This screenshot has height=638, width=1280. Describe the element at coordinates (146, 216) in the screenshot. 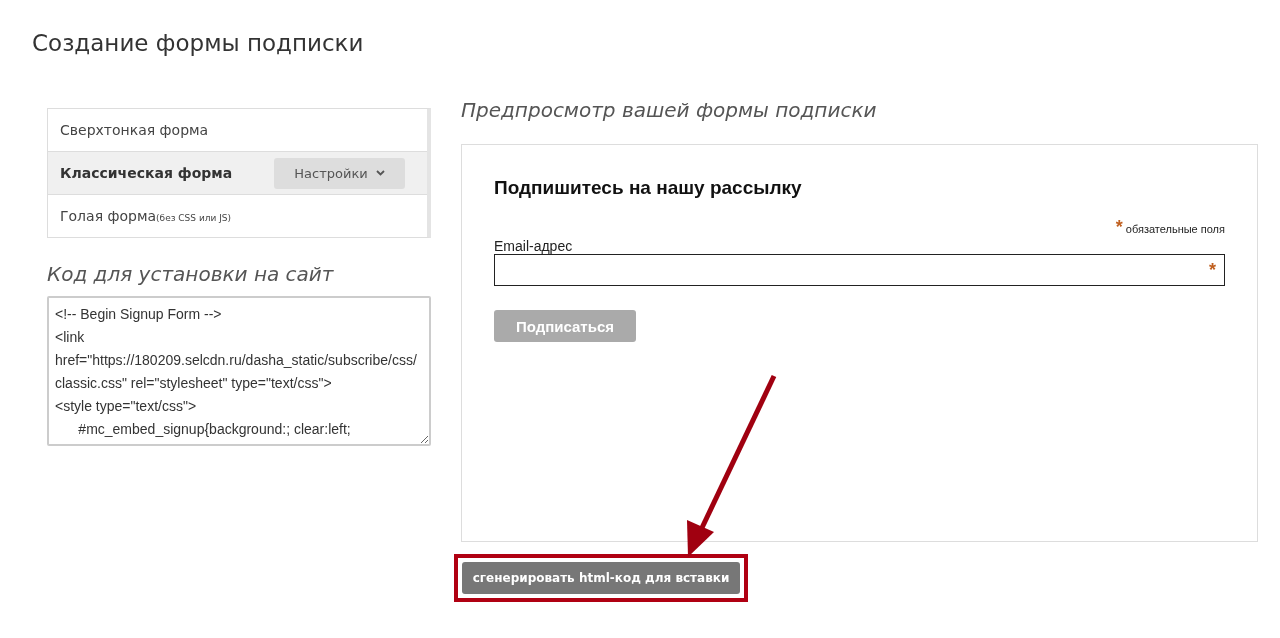

I see `form-type-label: Голая форма(без CSS или JS)` at that location.